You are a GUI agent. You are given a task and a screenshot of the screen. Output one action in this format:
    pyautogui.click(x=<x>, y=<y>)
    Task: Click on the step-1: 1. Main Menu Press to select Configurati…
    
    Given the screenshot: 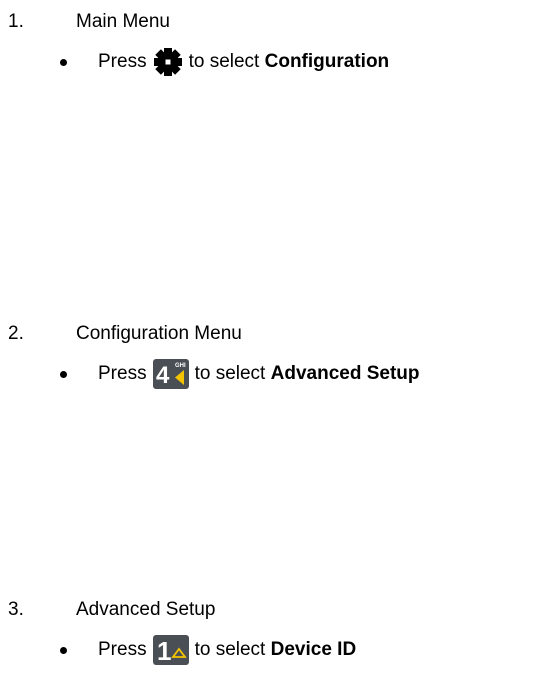 What is the action you would take?
    pyautogui.click(x=277, y=50)
    